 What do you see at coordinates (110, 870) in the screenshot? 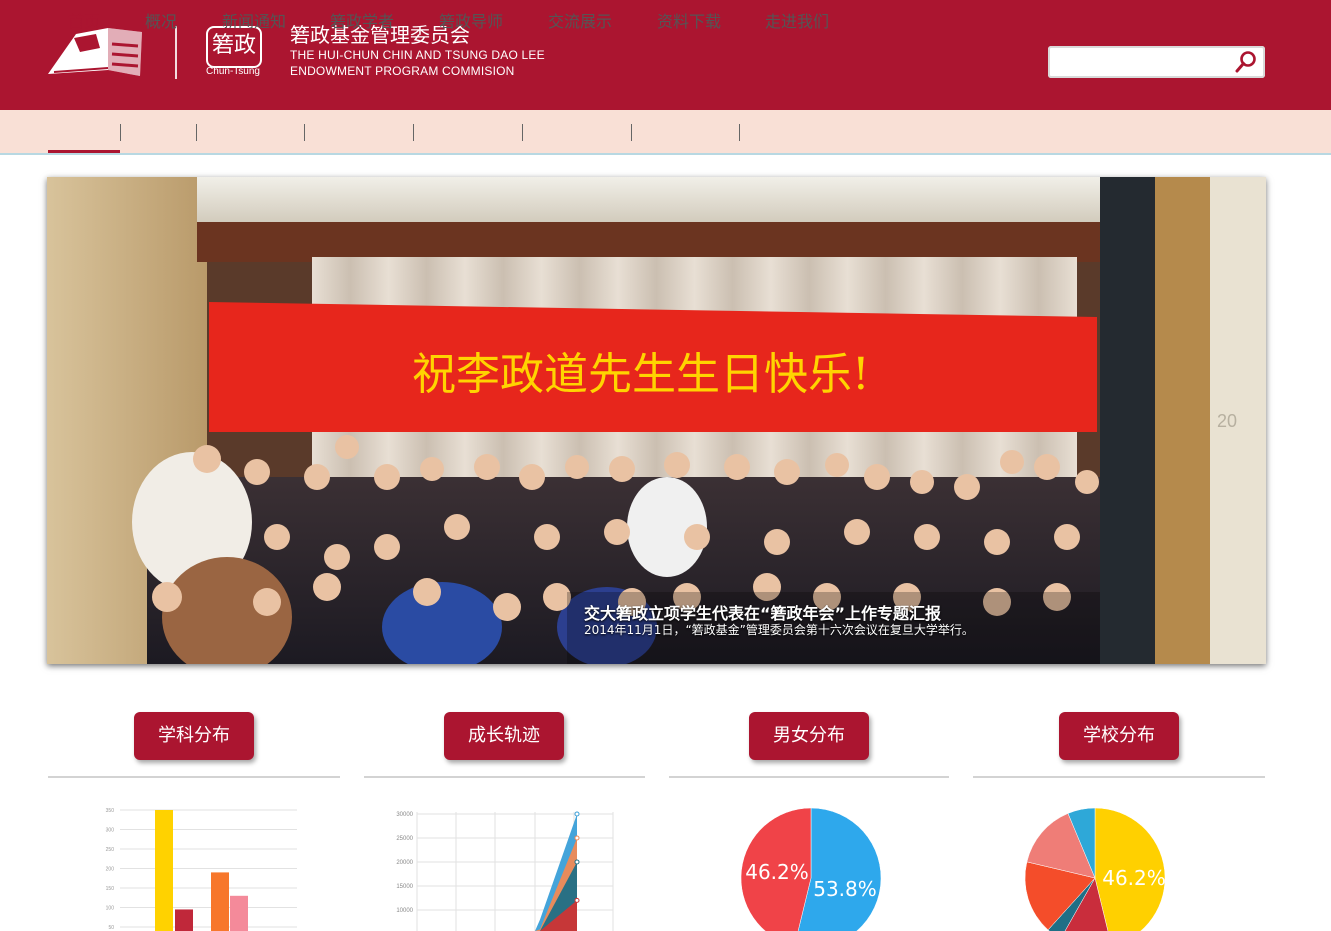
I see `y-tick-label: 200` at bounding box center [110, 870].